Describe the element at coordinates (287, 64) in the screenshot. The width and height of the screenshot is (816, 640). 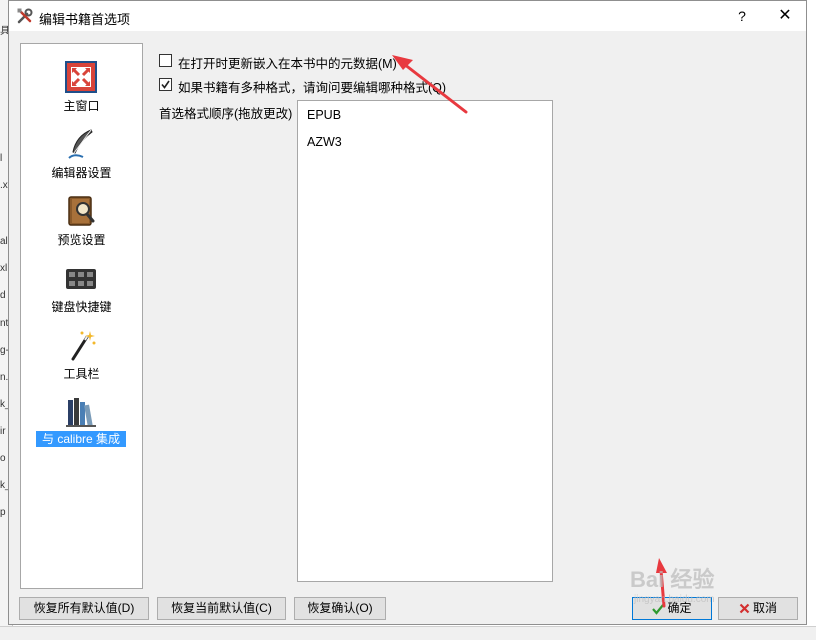
I see `update-metadata-label: 在打开时更新嵌入在本书中的元数据(M)` at that location.